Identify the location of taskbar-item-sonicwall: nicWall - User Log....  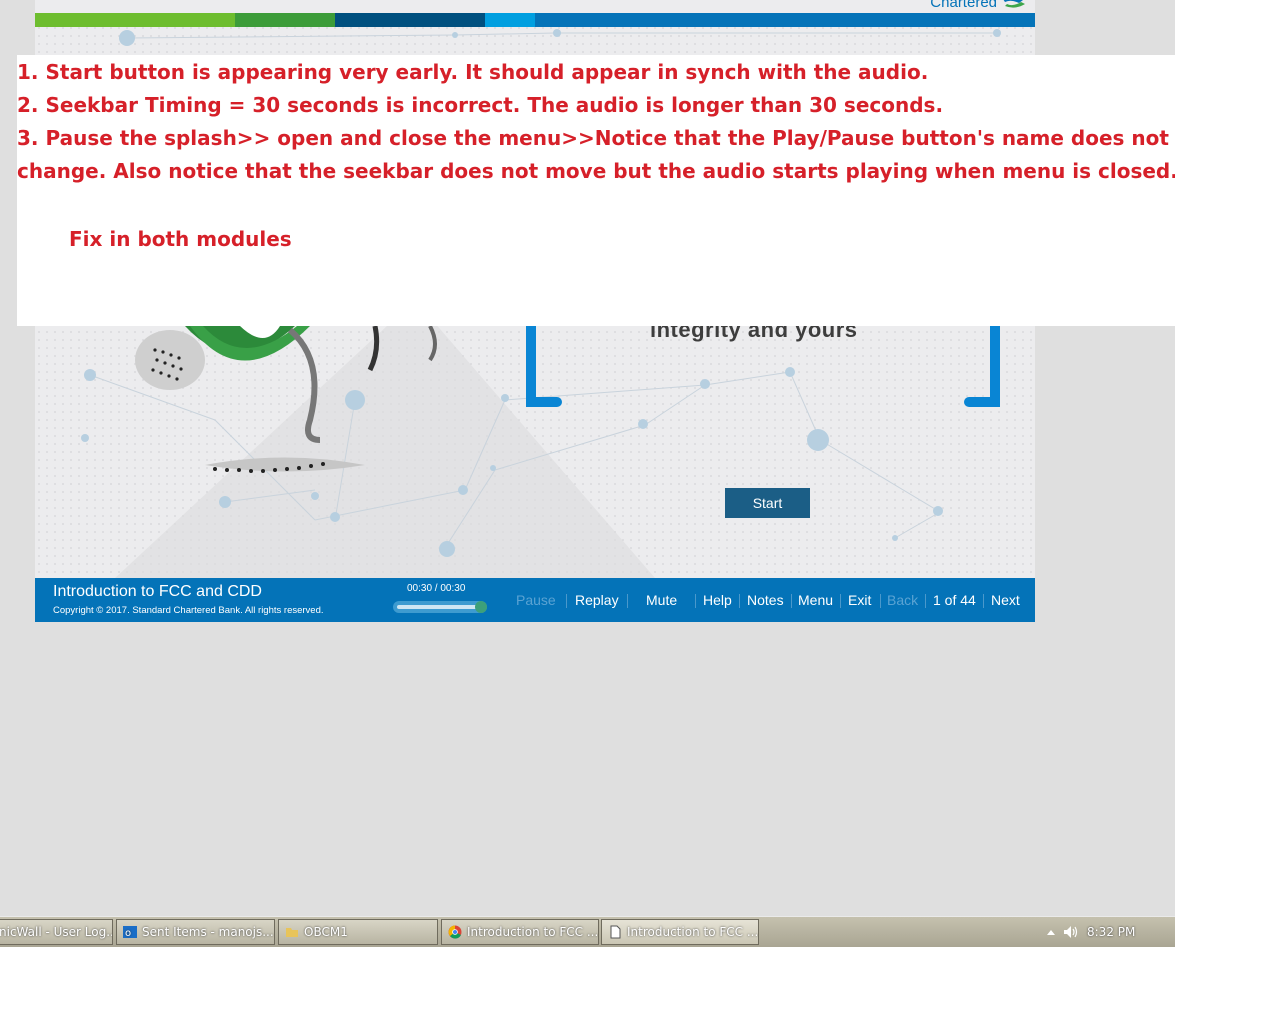
(56, 932).